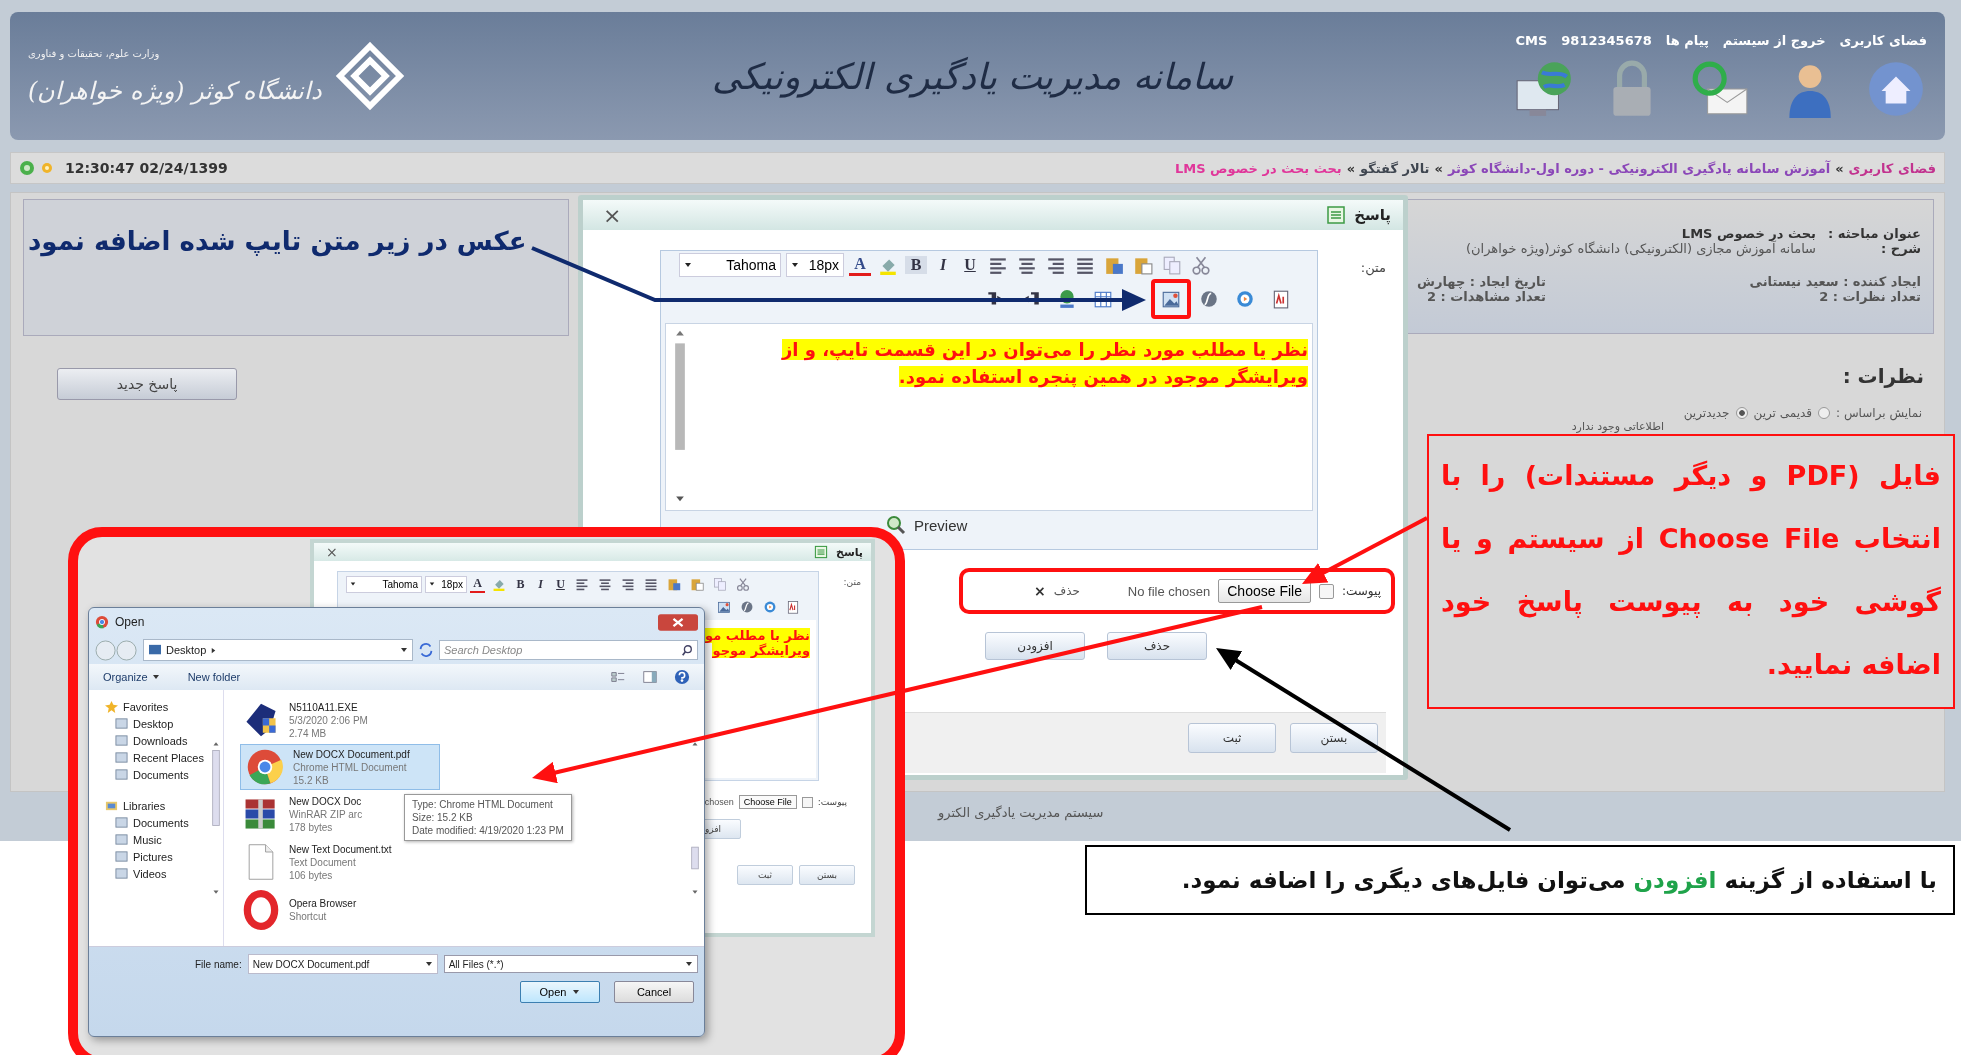 The width and height of the screenshot is (1961, 1055). I want to click on caret-icon, so click(428, 964).